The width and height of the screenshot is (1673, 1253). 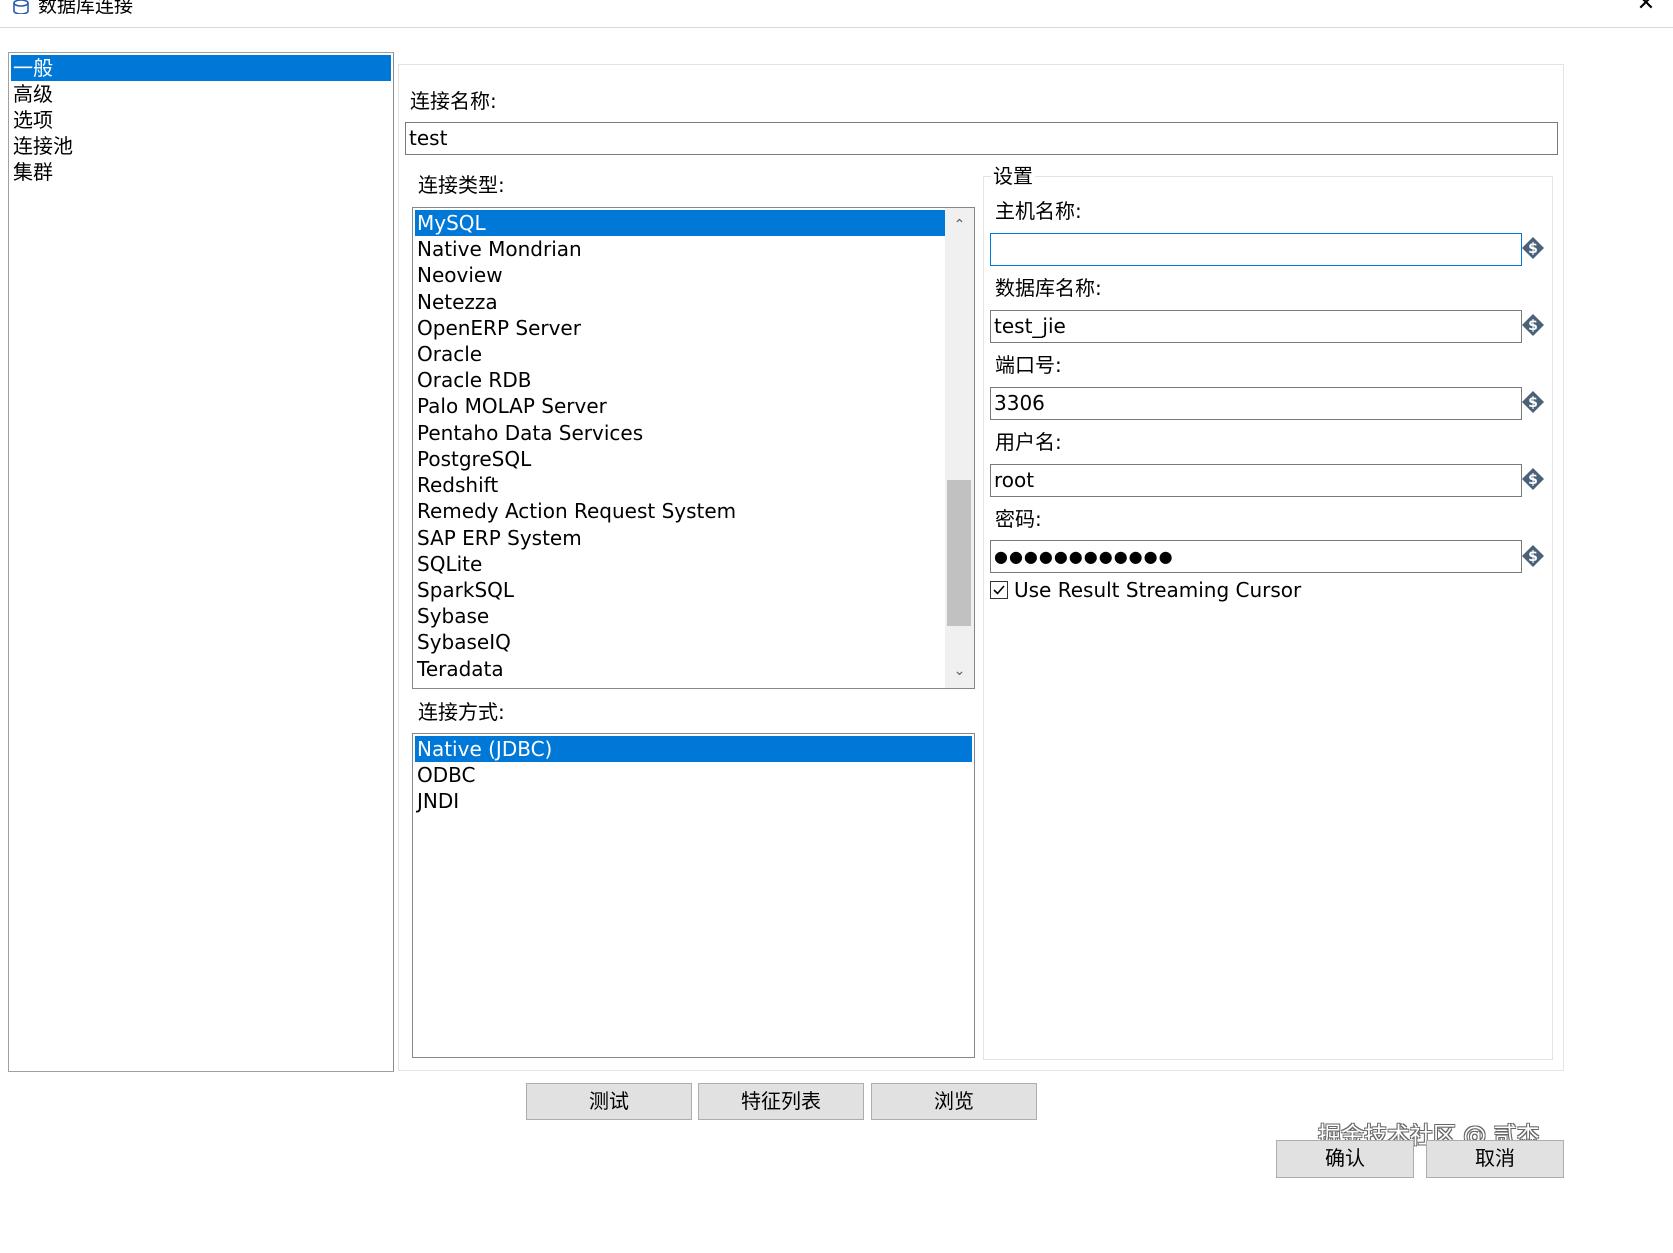 What do you see at coordinates (461, 185) in the screenshot?
I see `connection-type-label: 连接类型:` at bounding box center [461, 185].